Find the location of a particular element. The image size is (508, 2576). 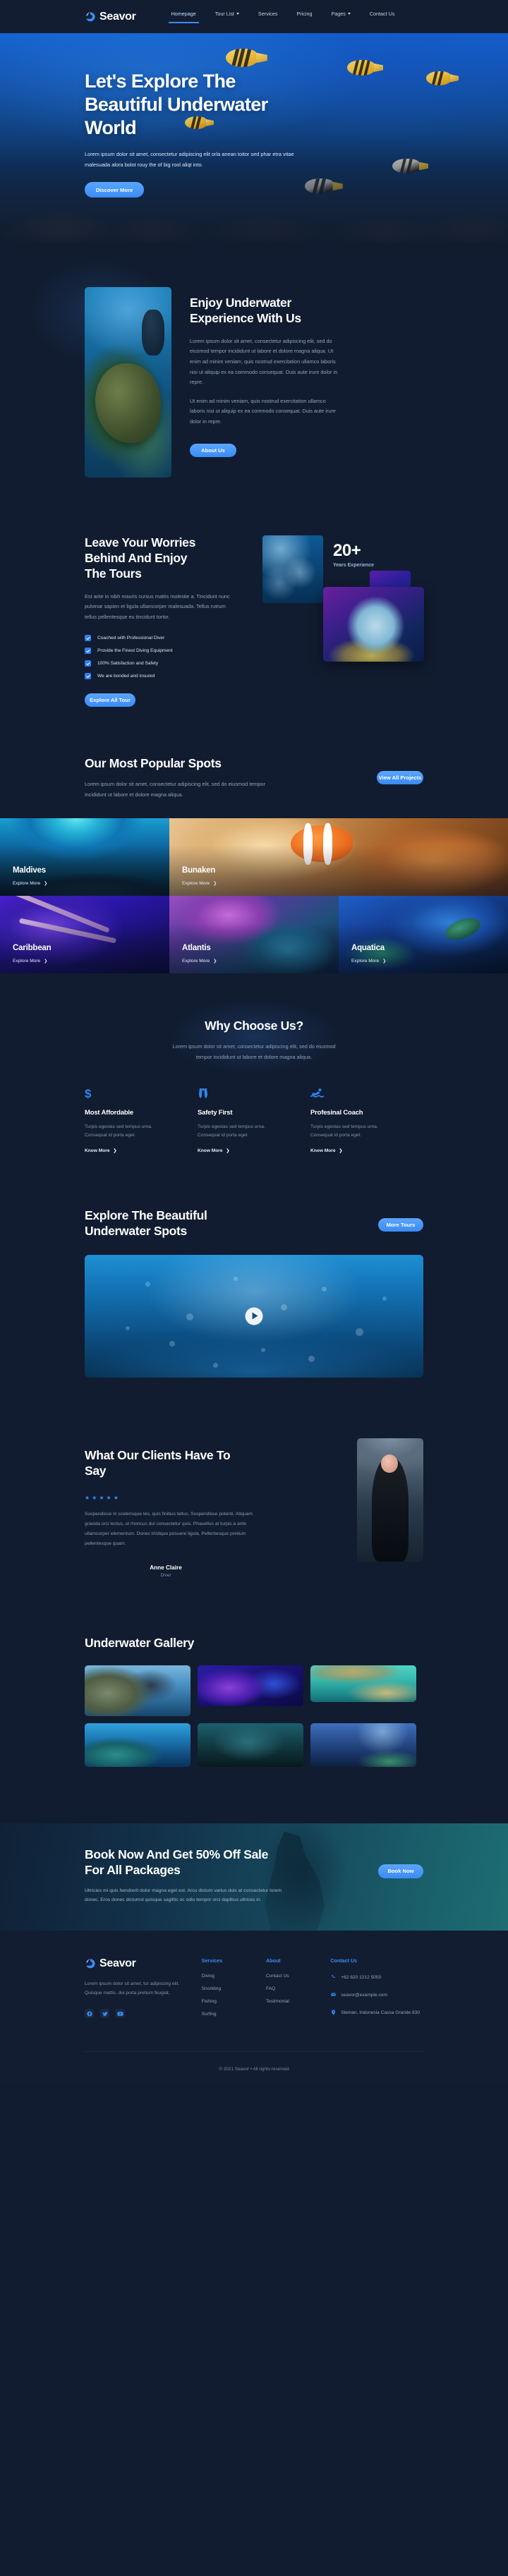

footer-bottom-bar: © 2021 Seavor • All rights reserved is located at coordinates (254, 2068).